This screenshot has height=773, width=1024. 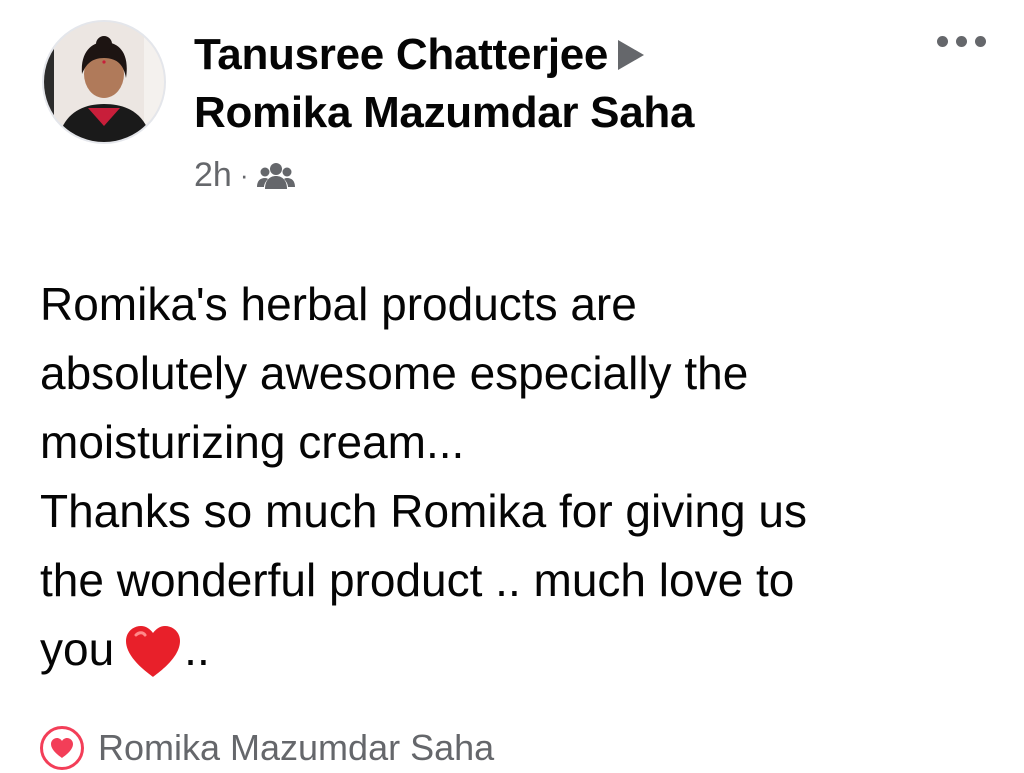 I want to click on reactor-name: Romika Mazumdar Saha, so click(x=296, y=748).